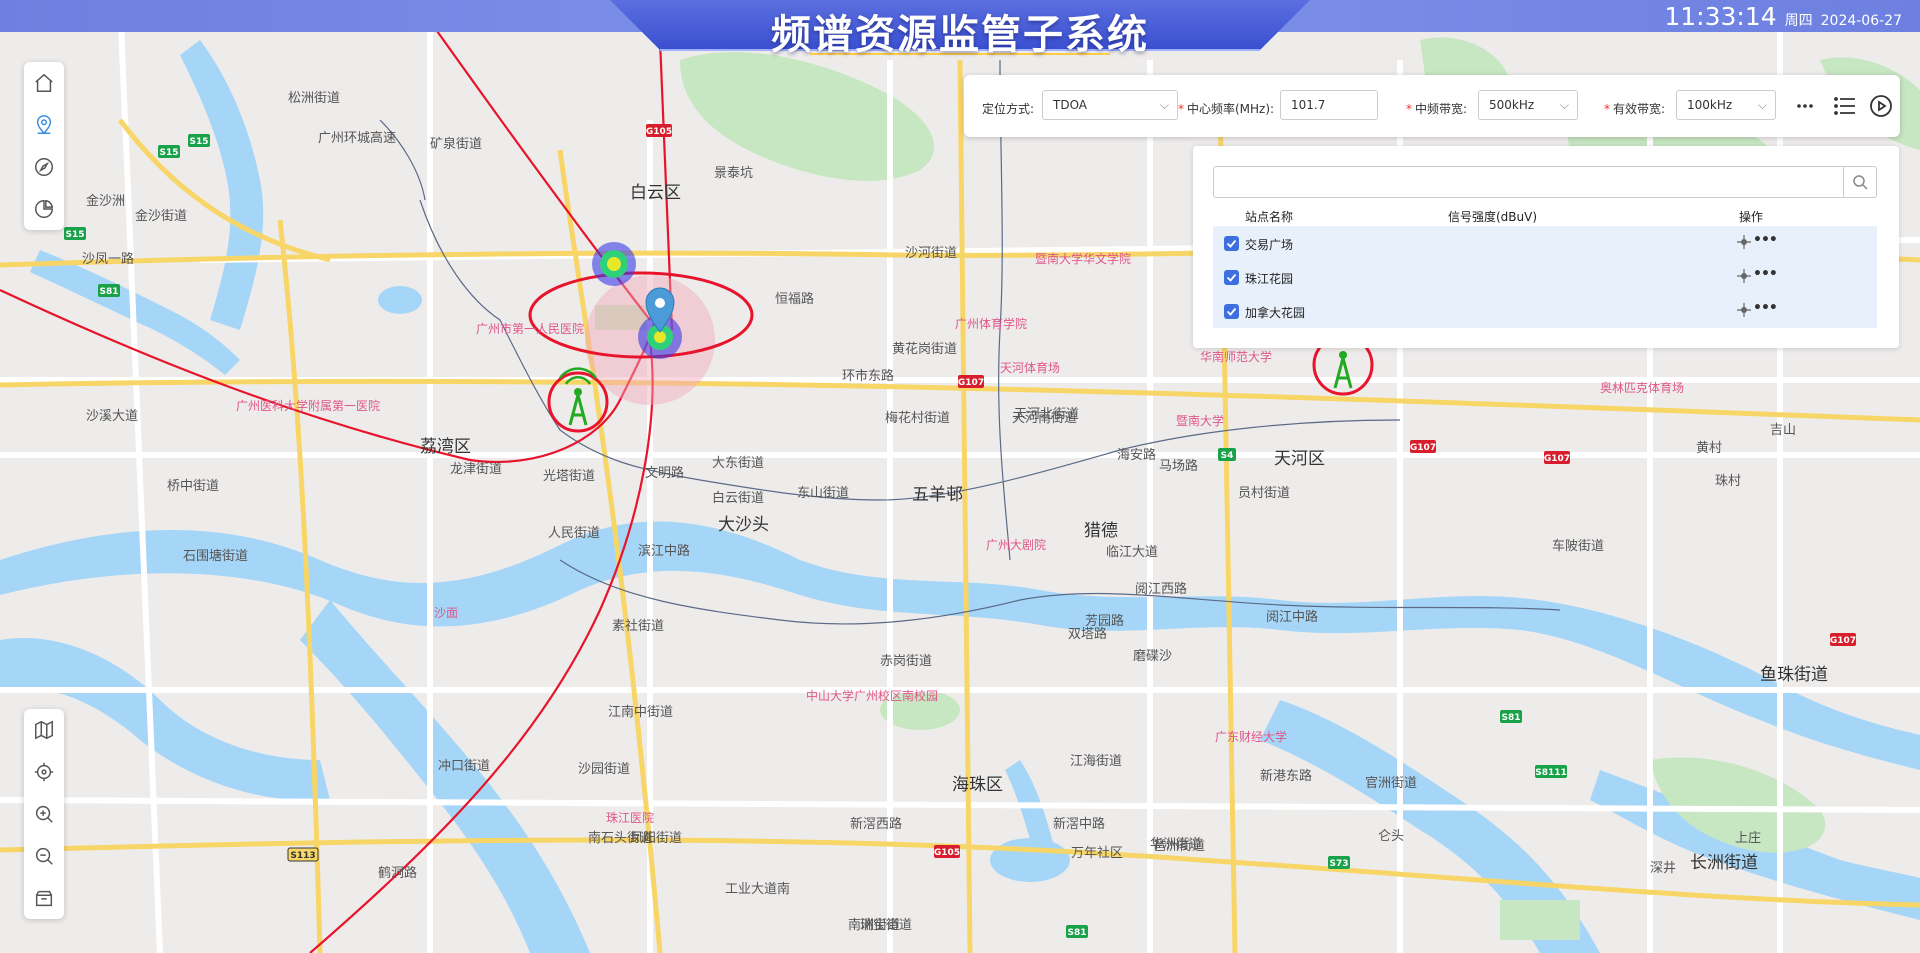  I want to click on center-freq-input: 101.7, so click(1329, 105).